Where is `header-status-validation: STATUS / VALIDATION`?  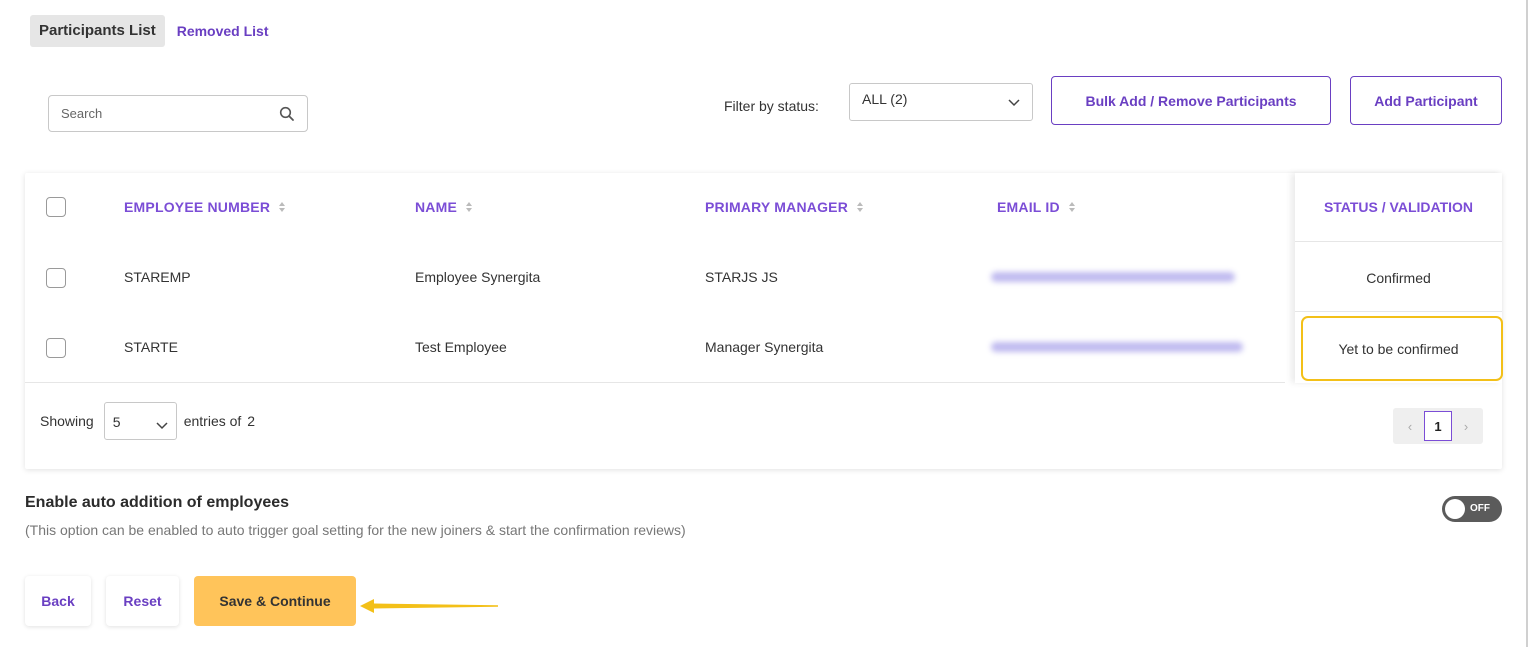
header-status-validation: STATUS / VALIDATION is located at coordinates (1398, 207).